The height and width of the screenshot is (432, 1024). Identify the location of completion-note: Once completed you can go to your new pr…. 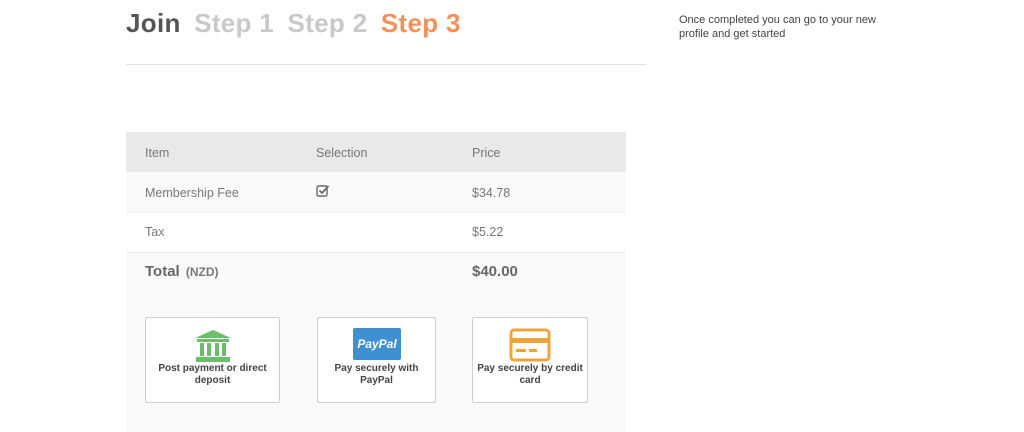
(777, 27).